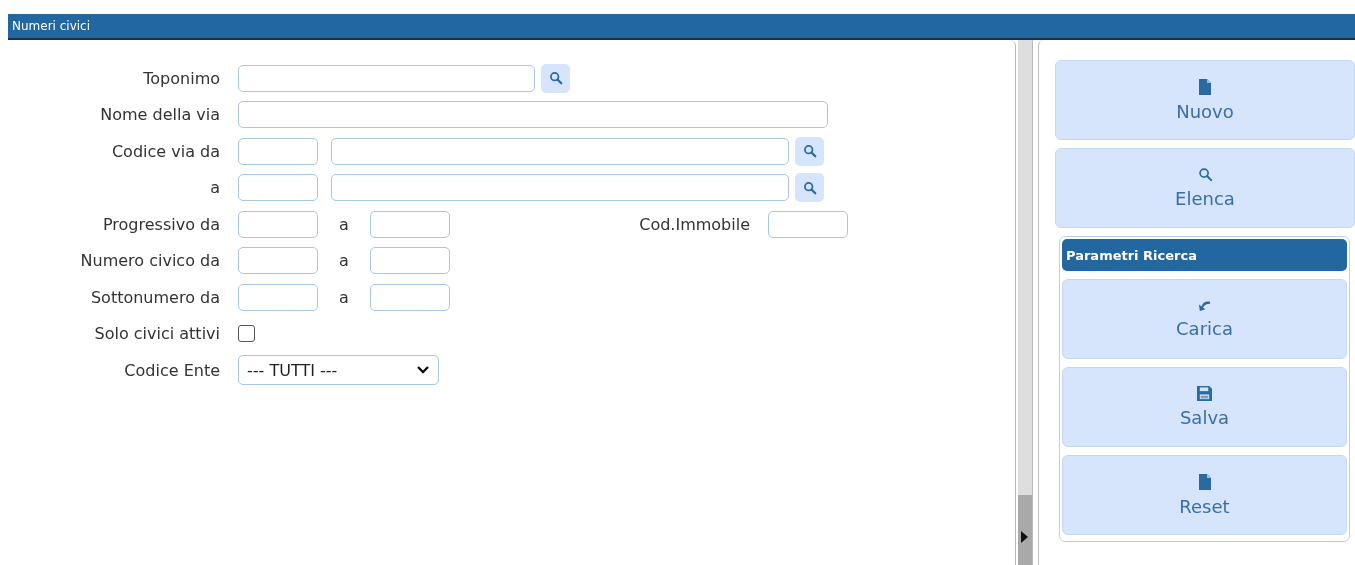 The image size is (1355, 565). Describe the element at coordinates (246, 334) in the screenshot. I see `checkbox` at that location.